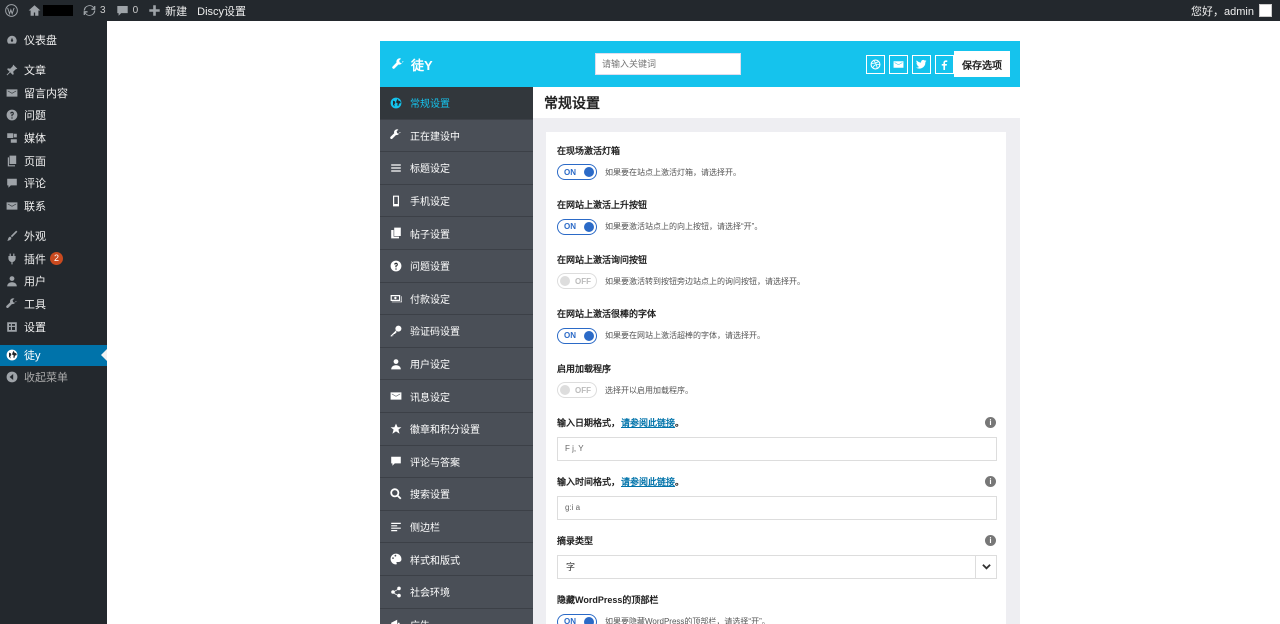 The image size is (1280, 624). Describe the element at coordinates (396, 168) in the screenshot. I see `menu-icon` at that location.